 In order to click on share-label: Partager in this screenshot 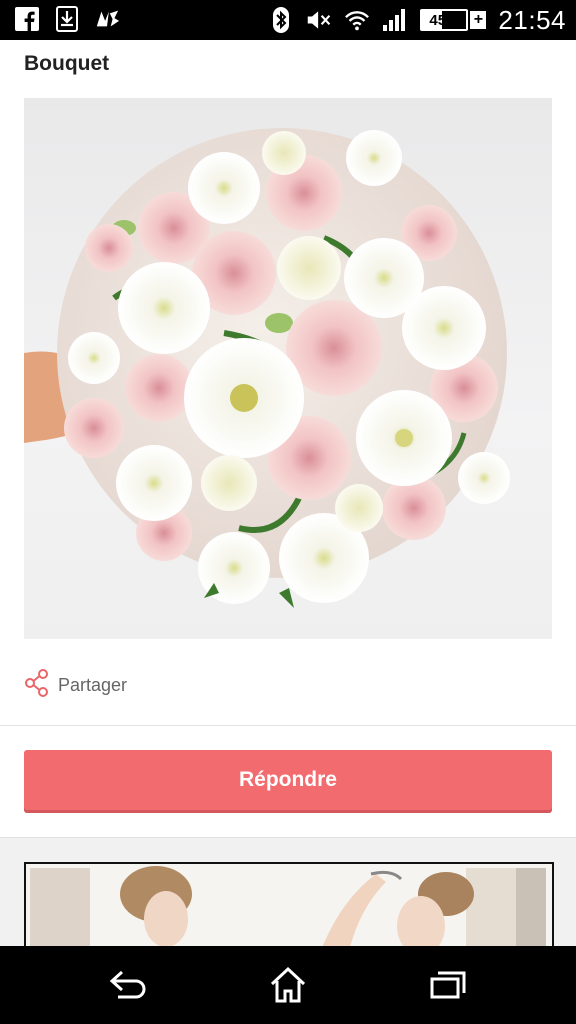, I will do `click(93, 685)`.